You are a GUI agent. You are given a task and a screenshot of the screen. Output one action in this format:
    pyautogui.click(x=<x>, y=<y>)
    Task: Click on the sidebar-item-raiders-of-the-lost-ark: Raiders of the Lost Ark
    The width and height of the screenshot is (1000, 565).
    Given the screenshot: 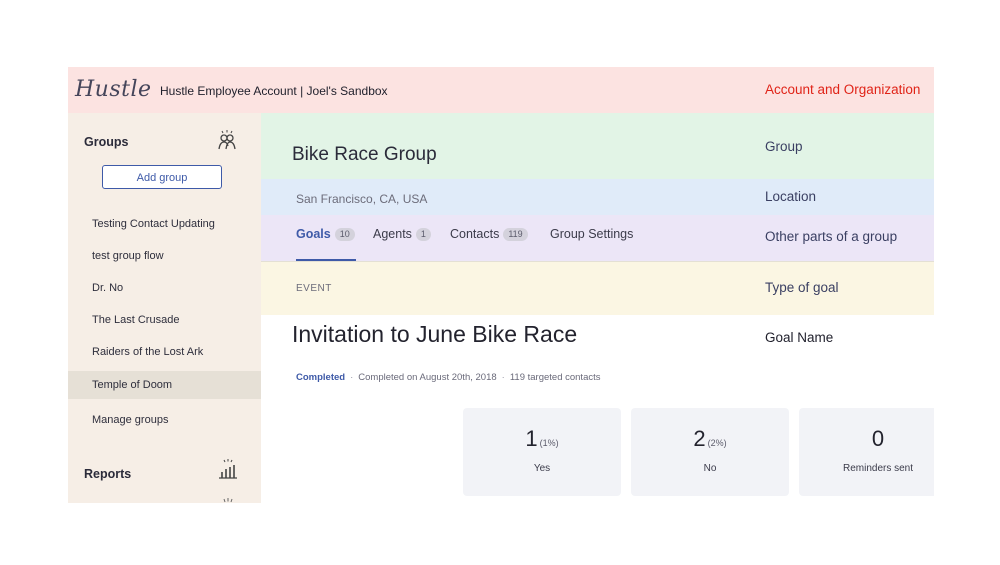 What is the action you would take?
    pyautogui.click(x=164, y=352)
    